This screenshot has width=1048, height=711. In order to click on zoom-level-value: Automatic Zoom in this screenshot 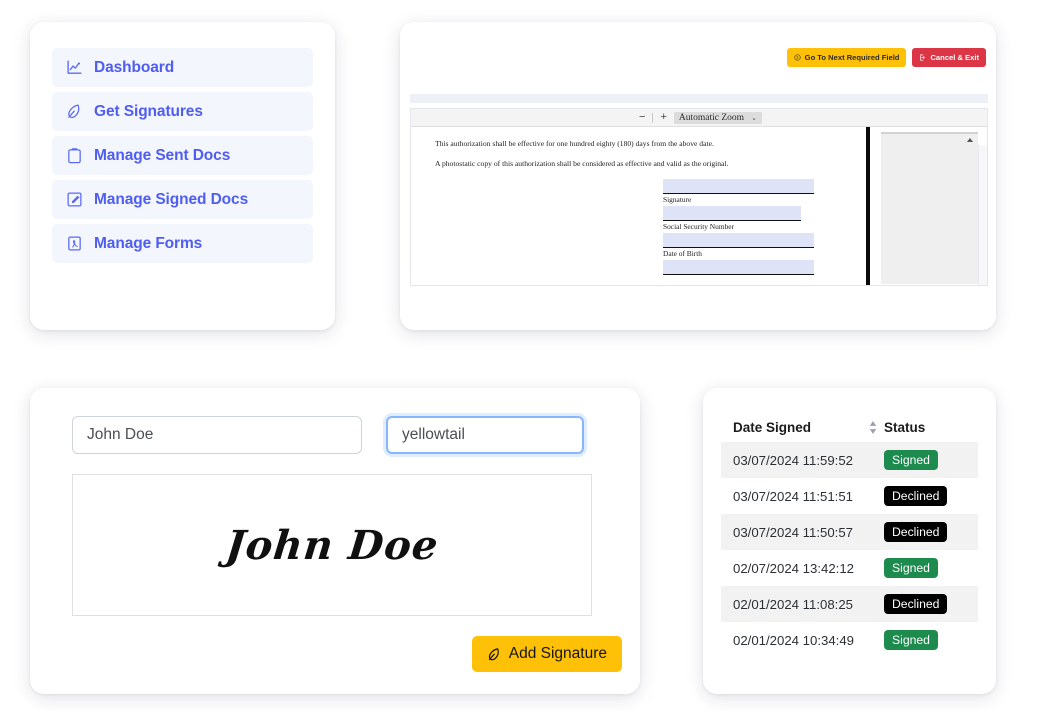, I will do `click(711, 117)`.